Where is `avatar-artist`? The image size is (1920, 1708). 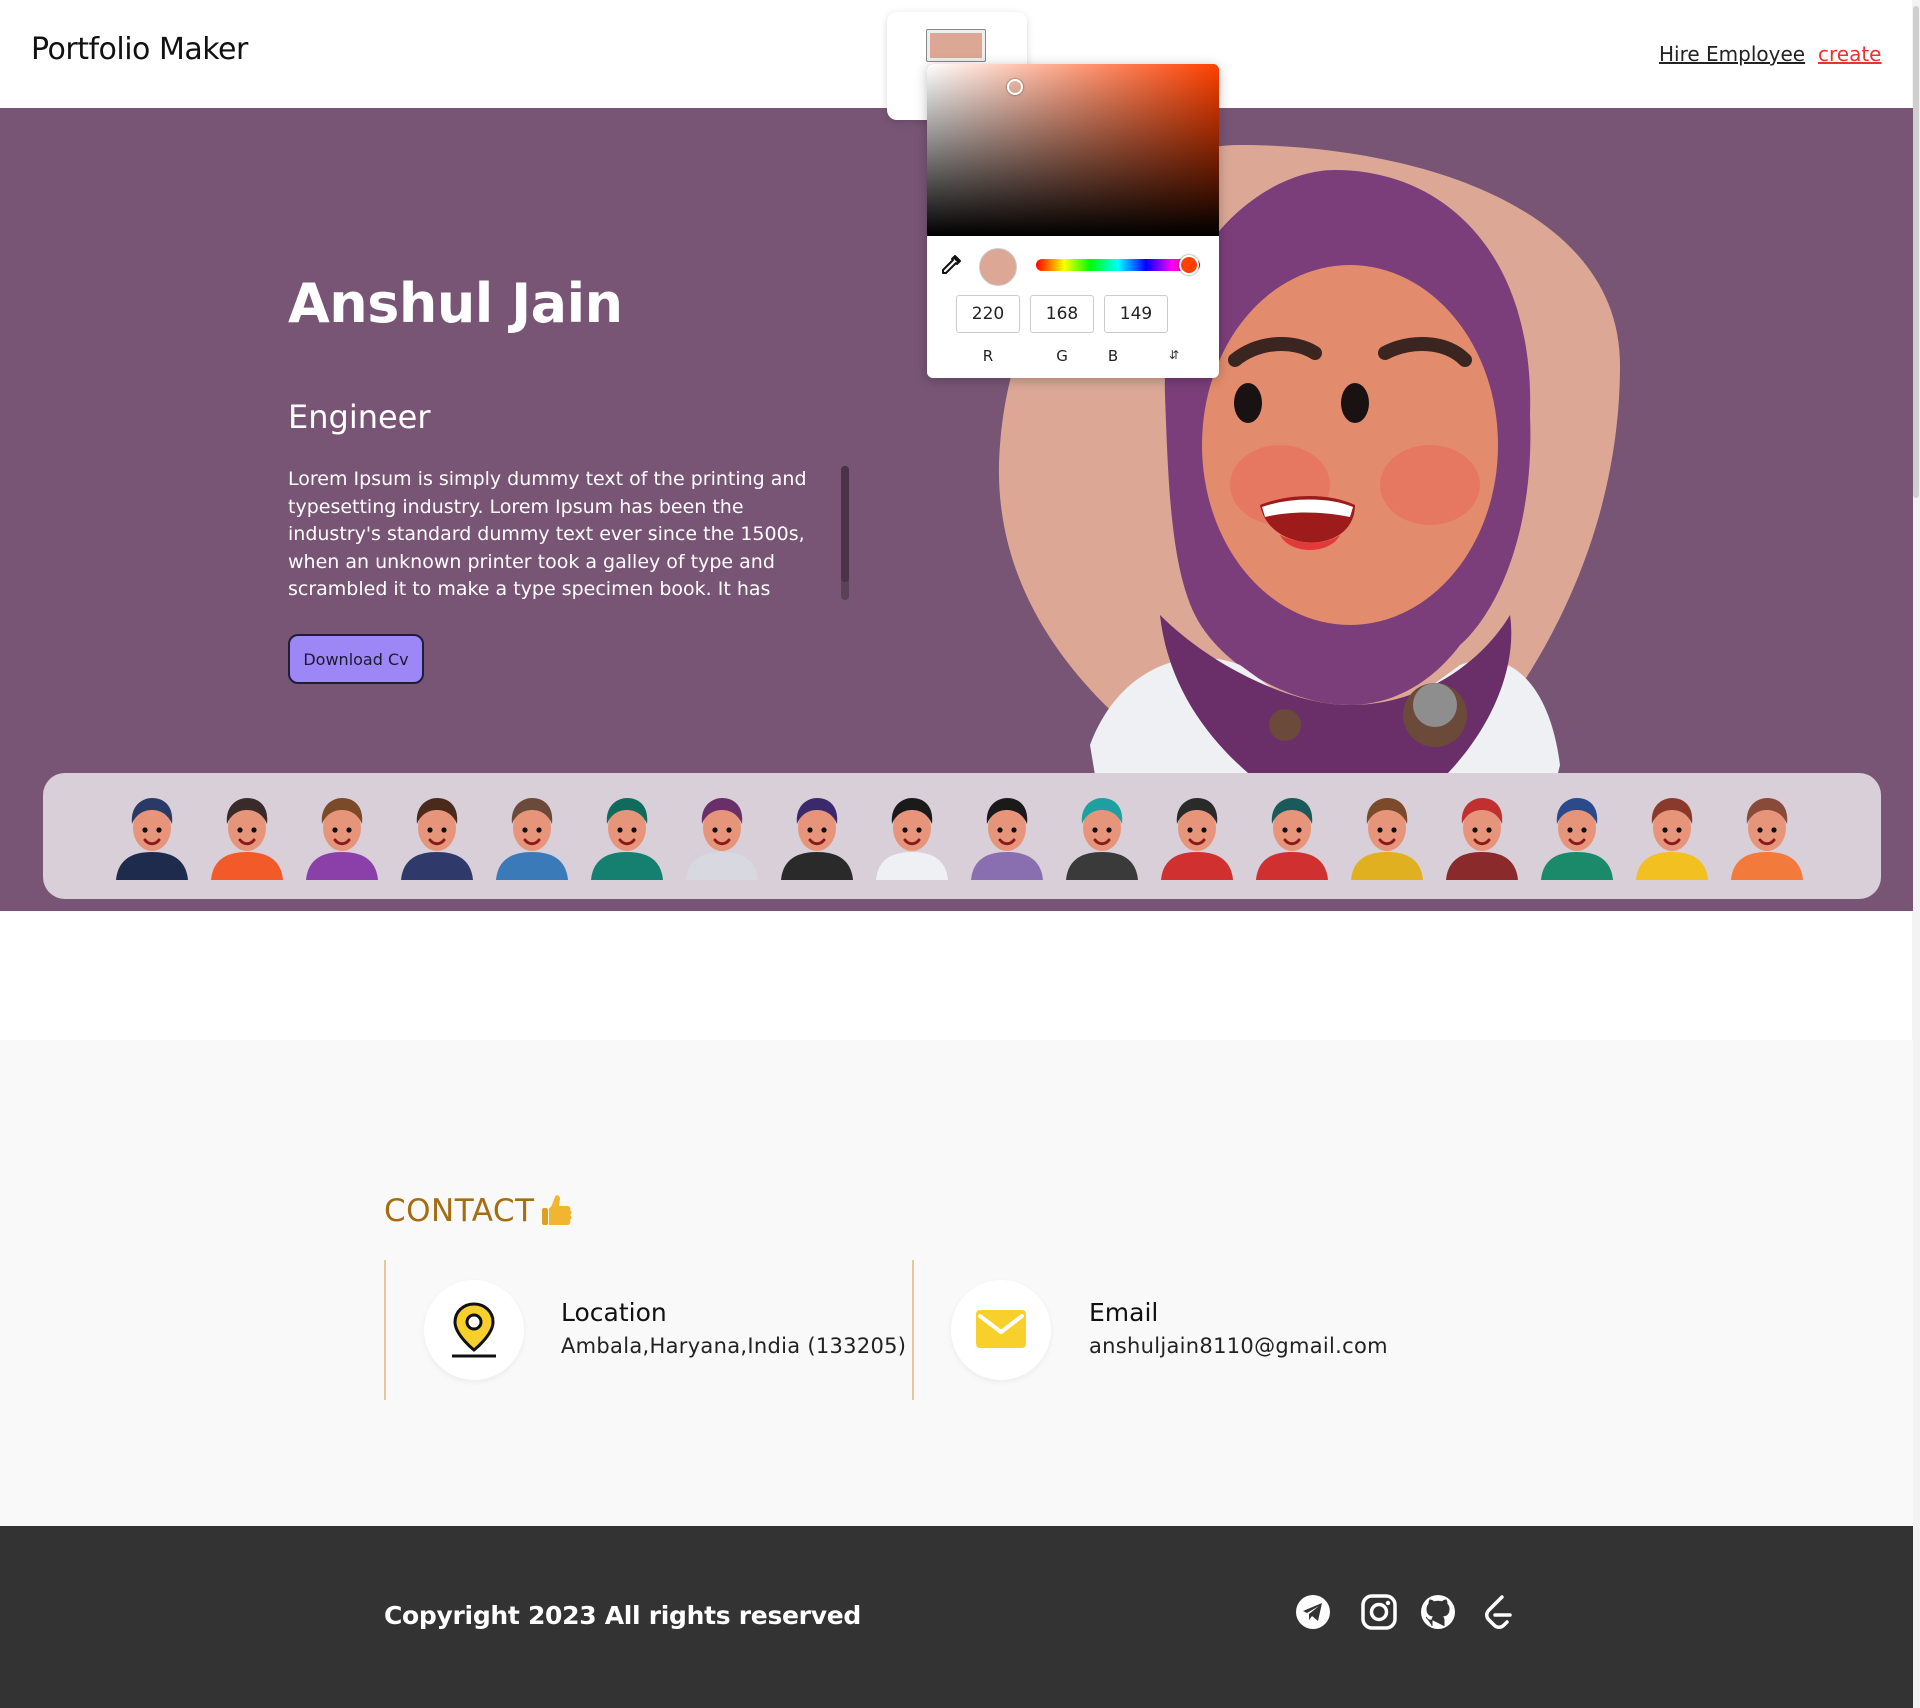 avatar-artist is located at coordinates (532, 836).